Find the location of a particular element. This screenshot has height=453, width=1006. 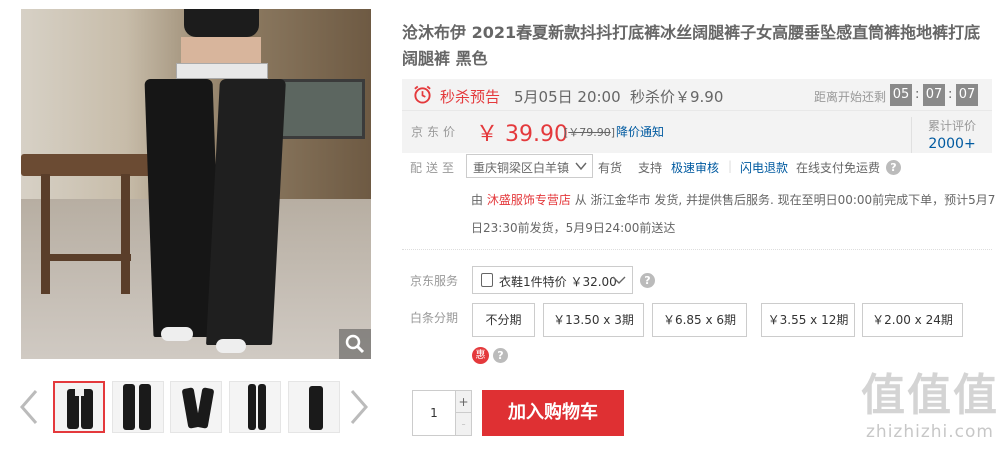

site-watermark: 值值值 zhizhizhi.com is located at coordinates (930, 410).